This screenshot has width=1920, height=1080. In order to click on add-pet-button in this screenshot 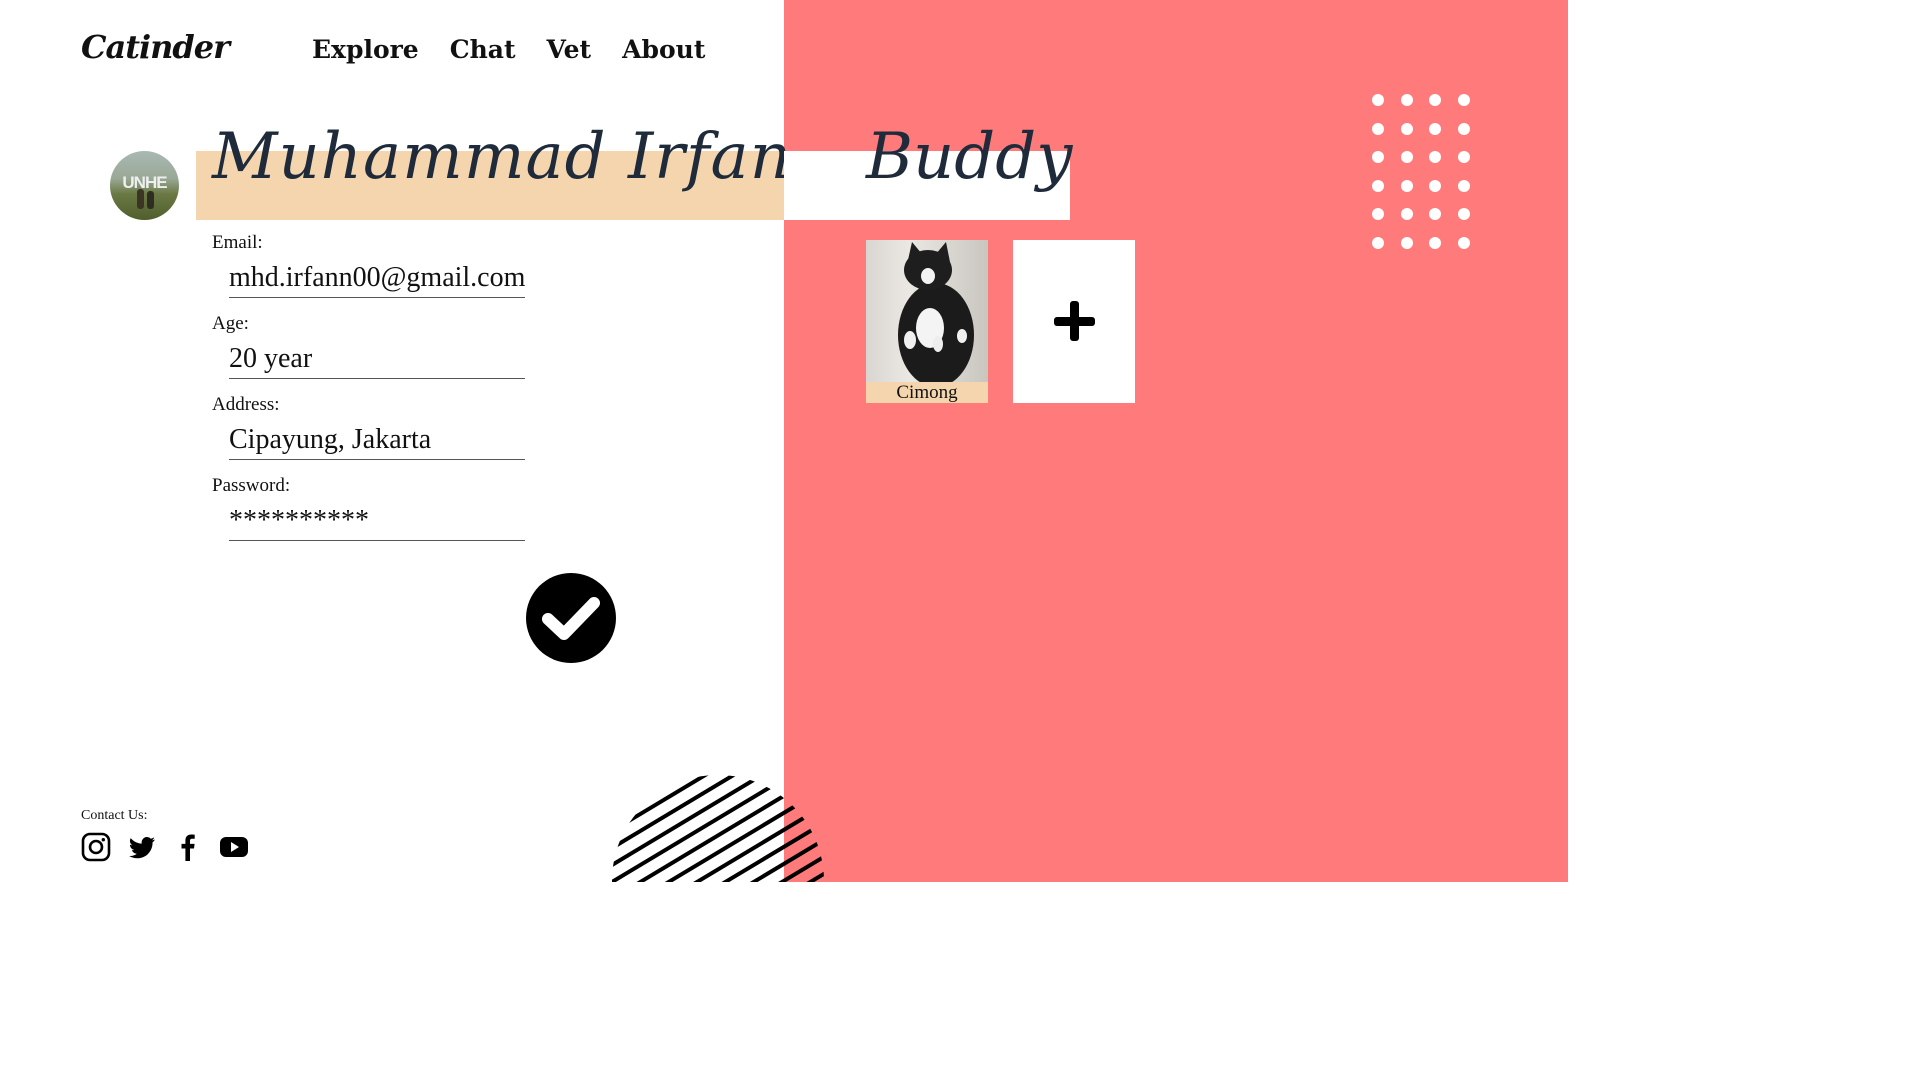, I will do `click(1074, 321)`.